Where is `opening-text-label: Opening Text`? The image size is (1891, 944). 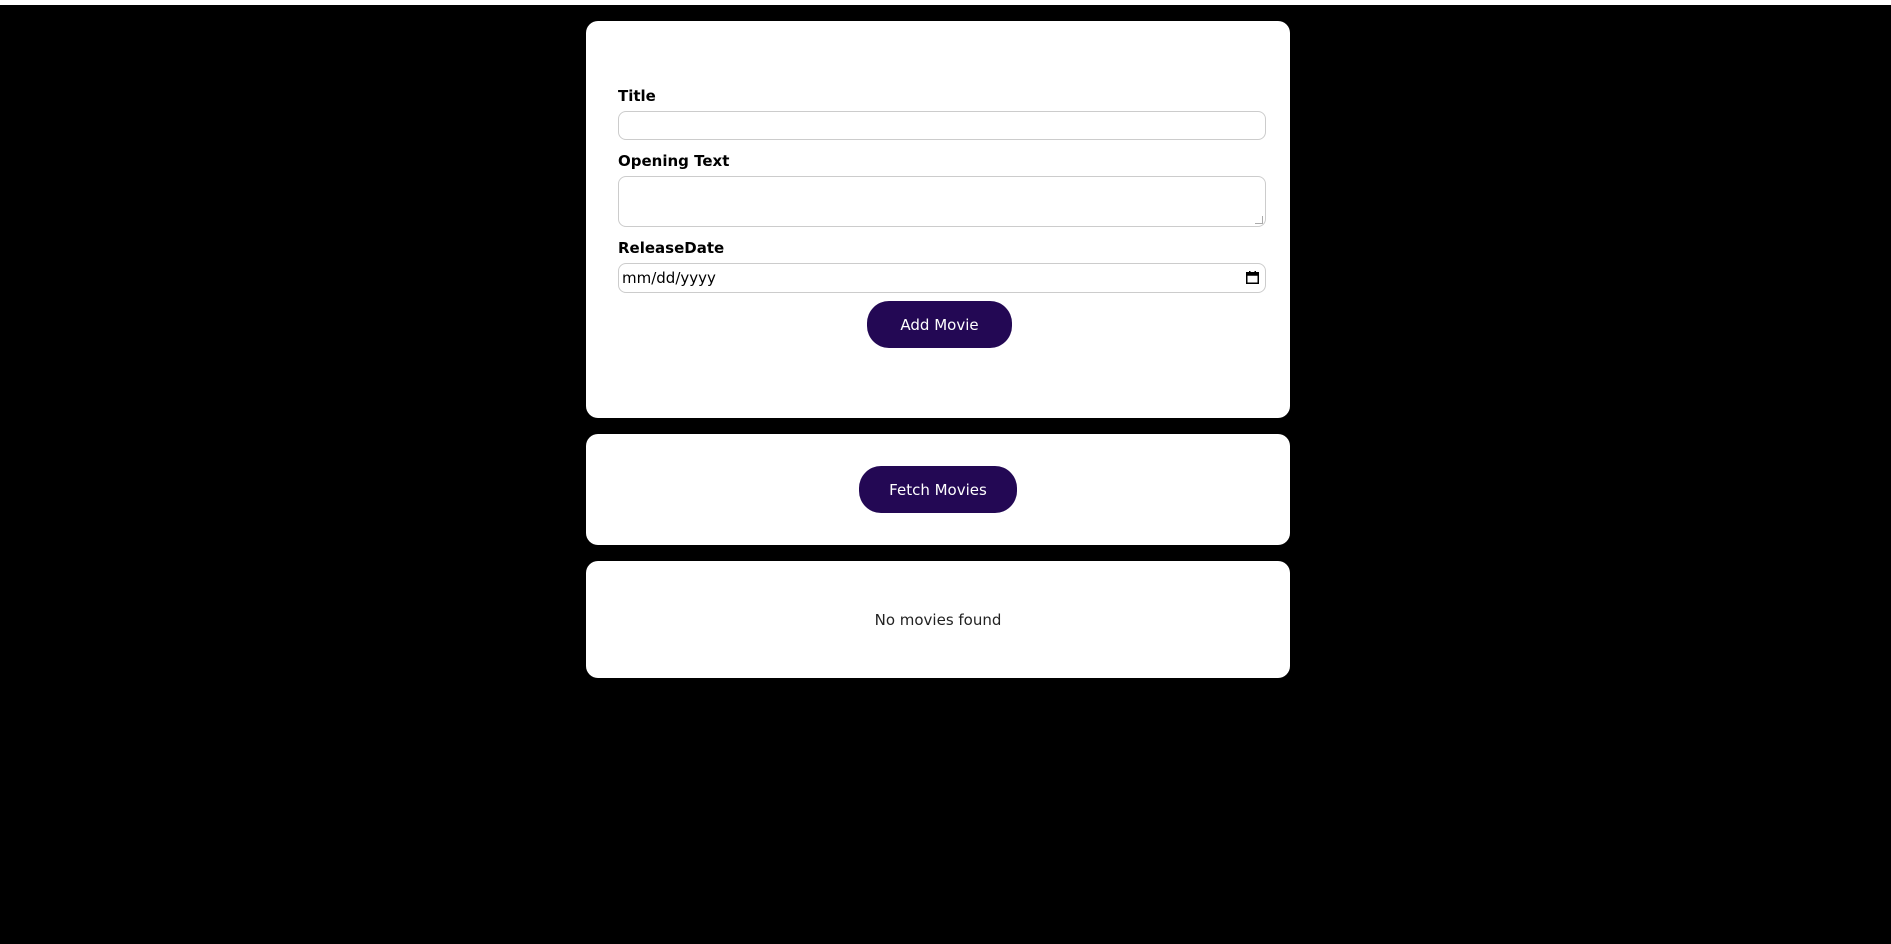
opening-text-label: Opening Text is located at coordinates (674, 161).